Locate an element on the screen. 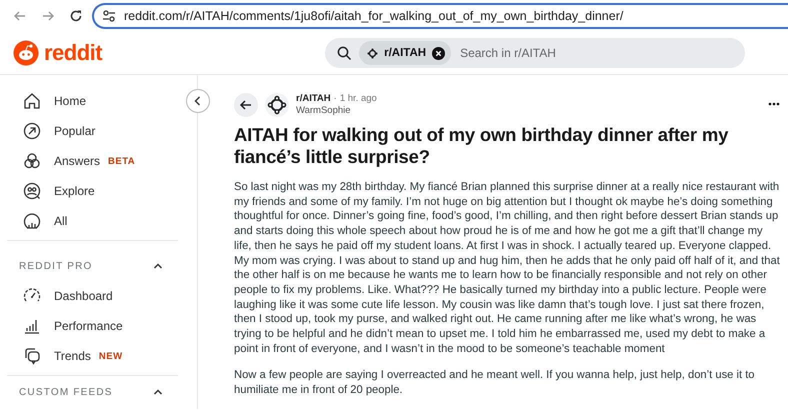 The image size is (788, 410). badge-label: NEW is located at coordinates (110, 356).